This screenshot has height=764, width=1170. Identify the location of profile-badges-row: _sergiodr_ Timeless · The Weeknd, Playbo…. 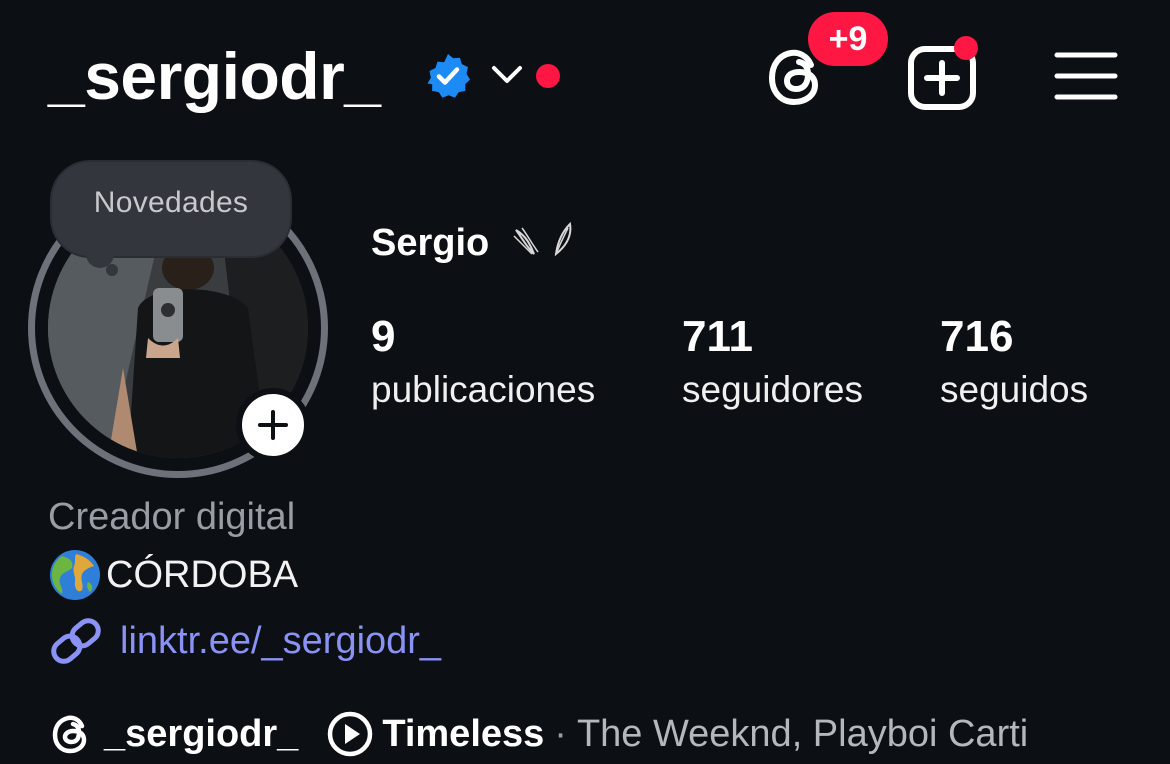
(539, 734).